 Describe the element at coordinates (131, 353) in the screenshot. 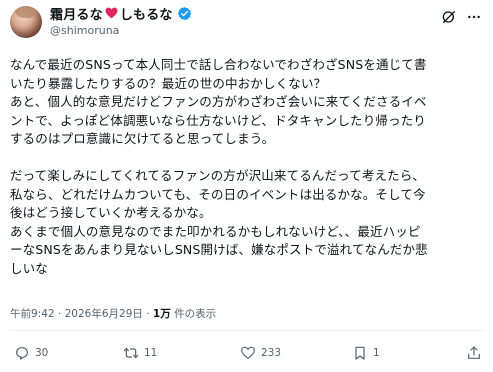

I see `retweet-icon` at that location.